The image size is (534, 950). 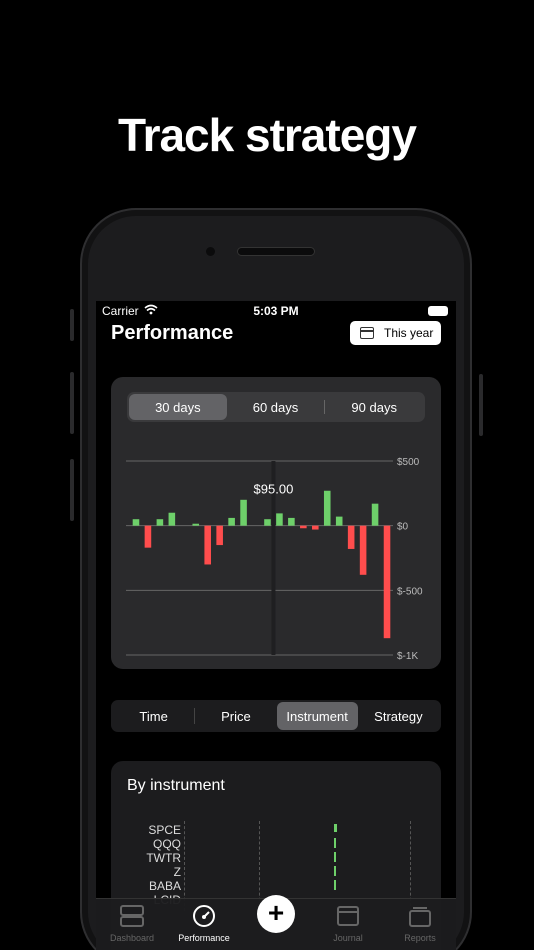 What do you see at coordinates (276, 914) in the screenshot?
I see `add-trade-button: +` at bounding box center [276, 914].